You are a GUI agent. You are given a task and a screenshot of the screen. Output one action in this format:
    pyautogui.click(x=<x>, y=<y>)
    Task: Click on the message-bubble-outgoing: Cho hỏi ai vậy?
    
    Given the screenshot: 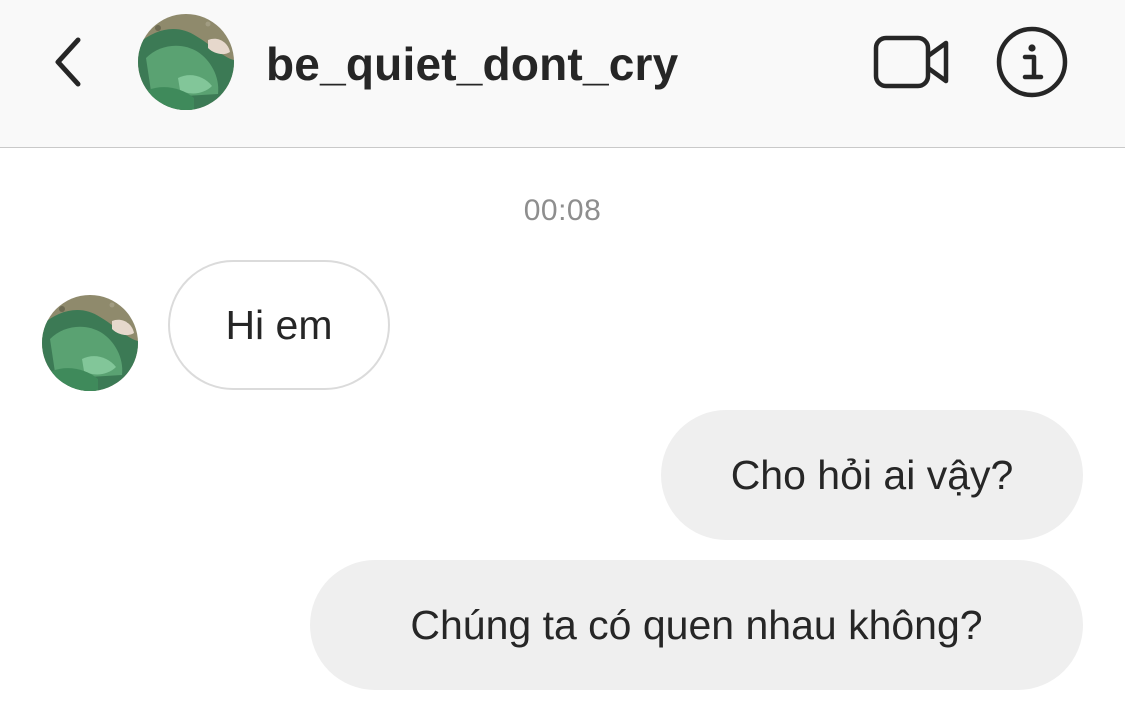 What is the action you would take?
    pyautogui.click(x=872, y=475)
    